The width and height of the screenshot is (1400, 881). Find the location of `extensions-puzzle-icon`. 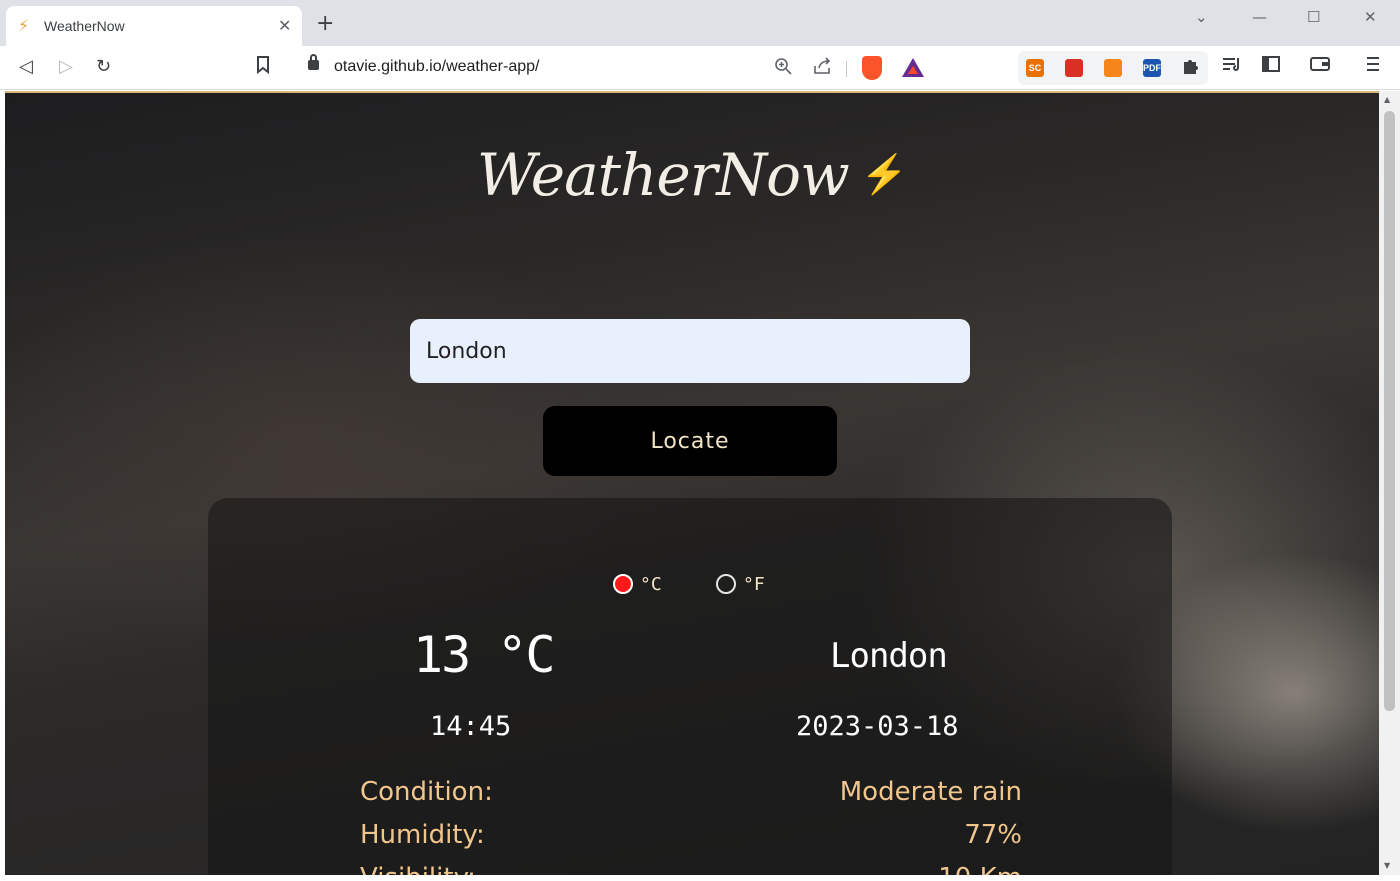

extensions-puzzle-icon is located at coordinates (1190, 69).